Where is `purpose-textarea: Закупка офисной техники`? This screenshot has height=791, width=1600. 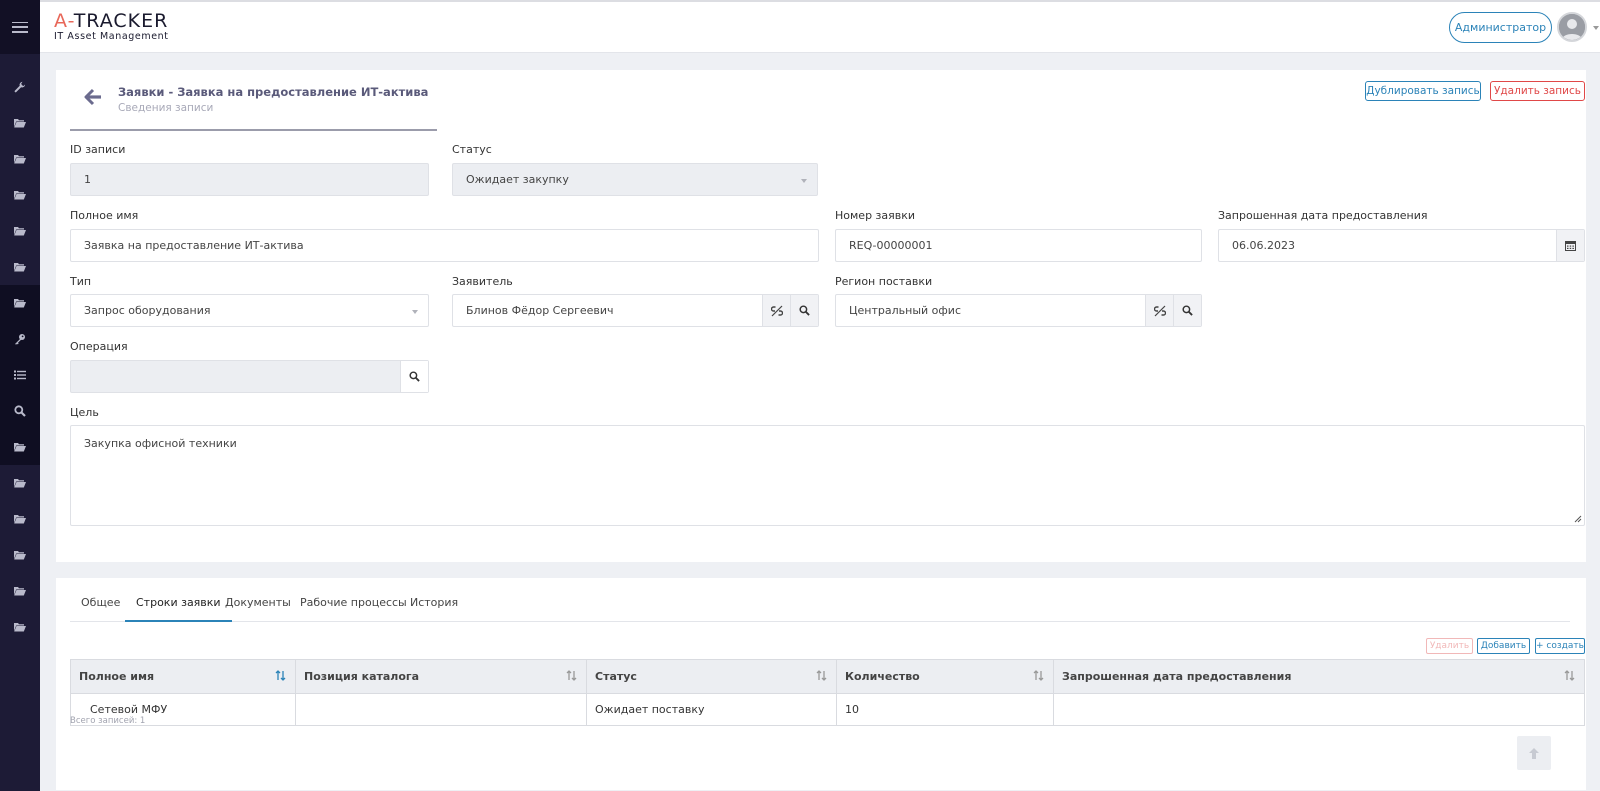 purpose-textarea: Закупка офисной техники is located at coordinates (827, 475).